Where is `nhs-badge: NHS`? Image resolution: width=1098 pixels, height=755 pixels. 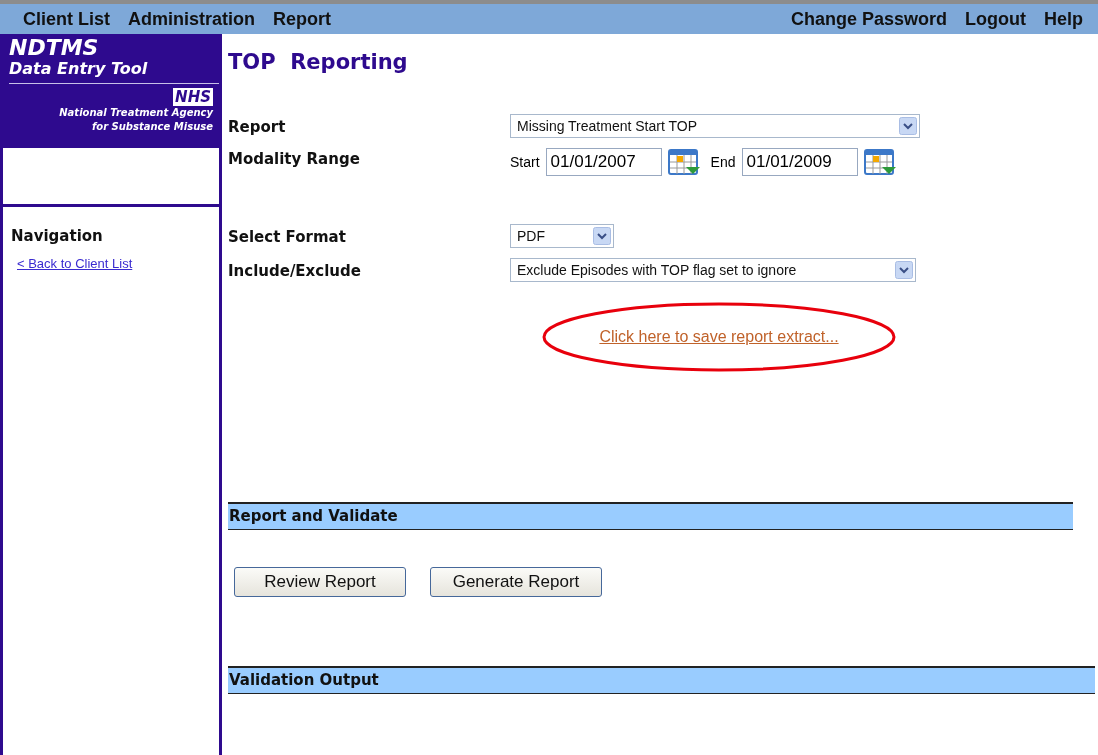
nhs-badge: NHS is located at coordinates (193, 97).